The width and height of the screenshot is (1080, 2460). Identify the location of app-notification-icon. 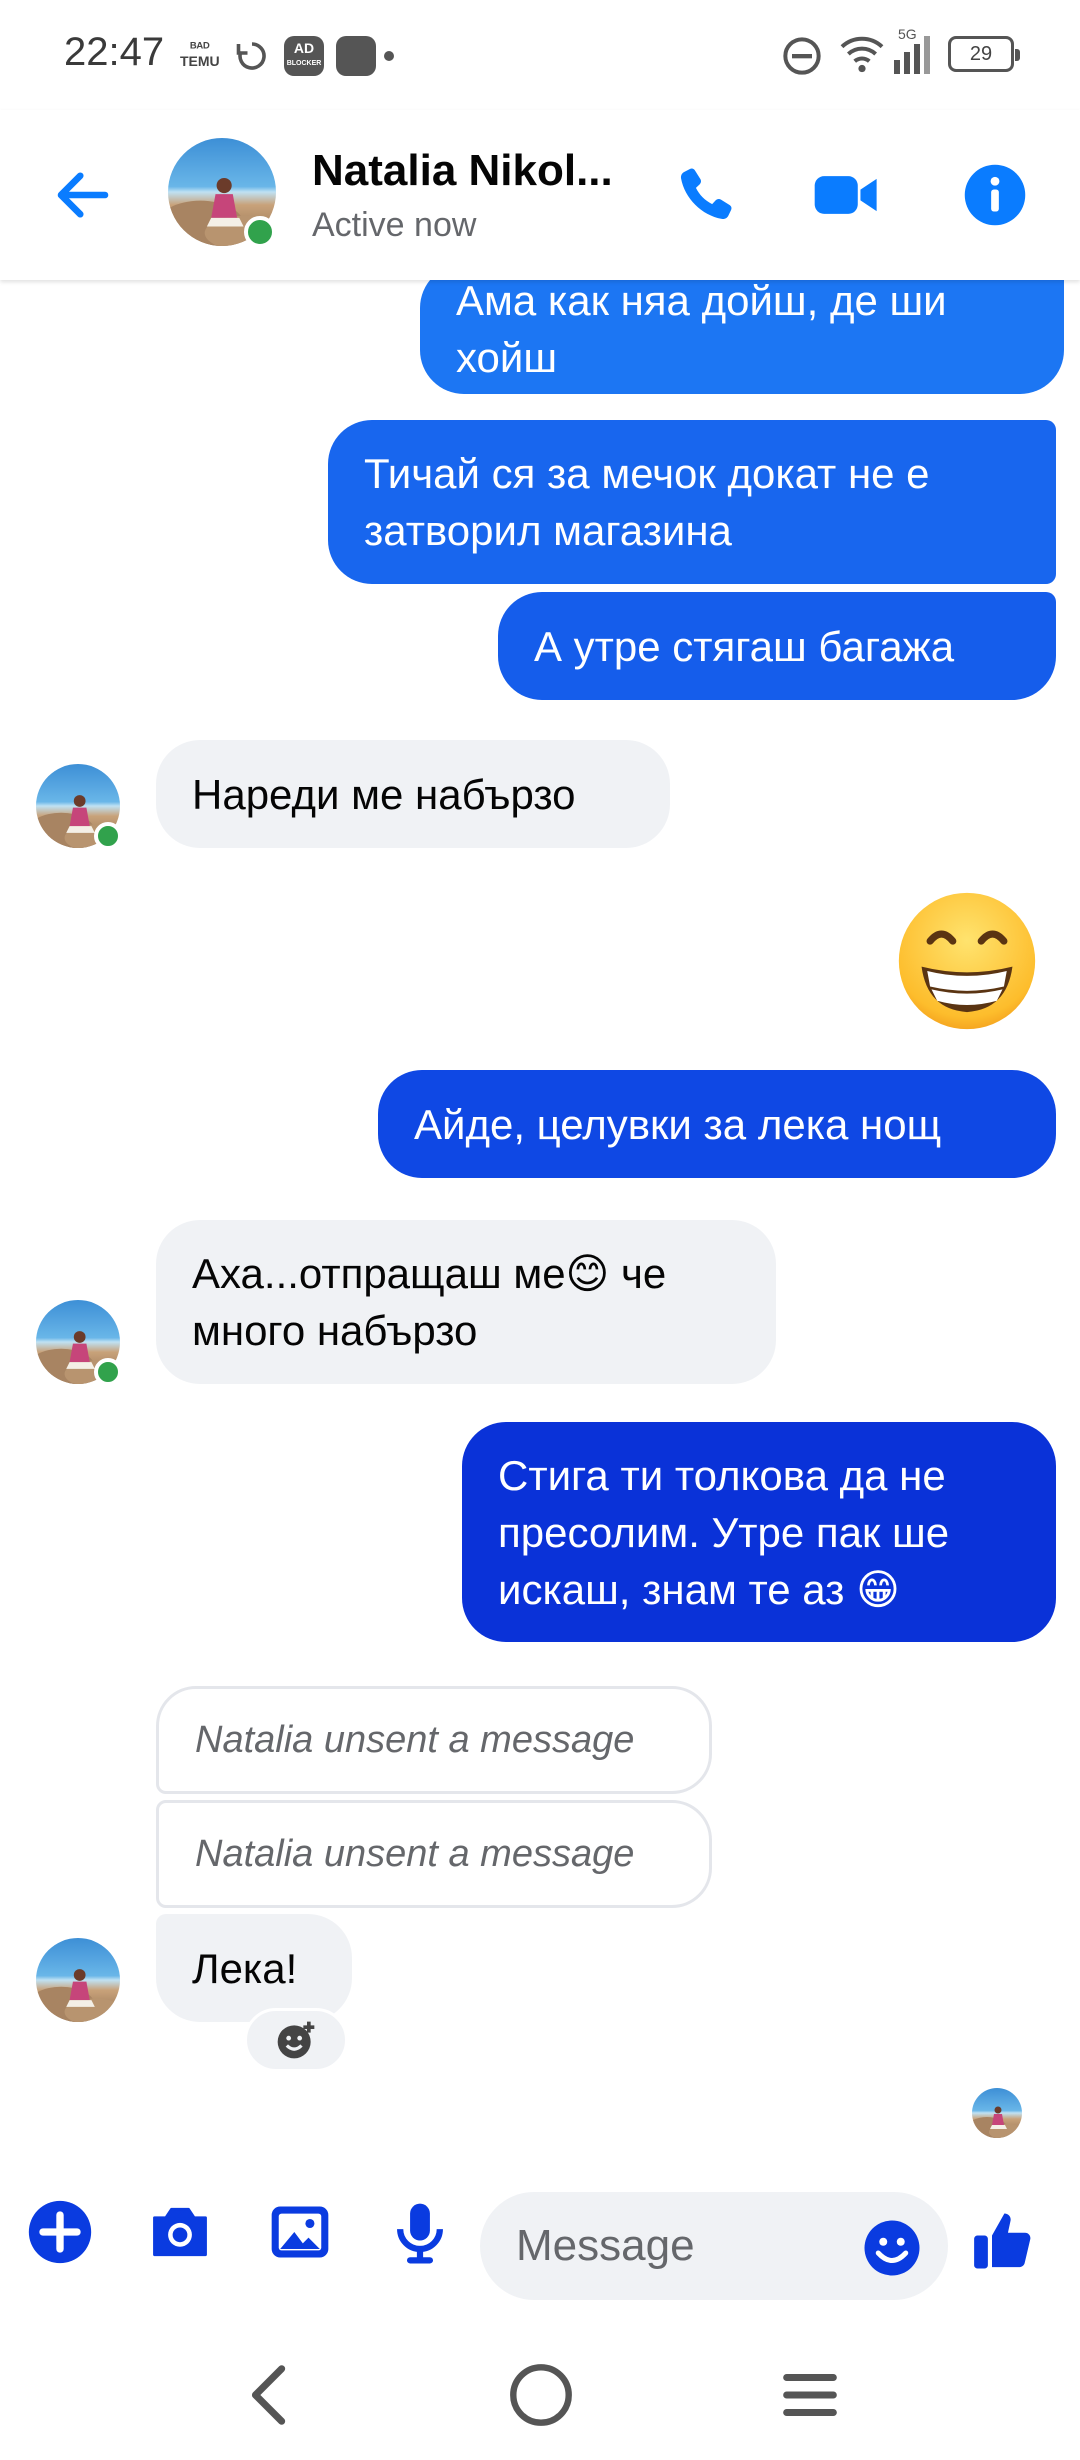
(356, 56).